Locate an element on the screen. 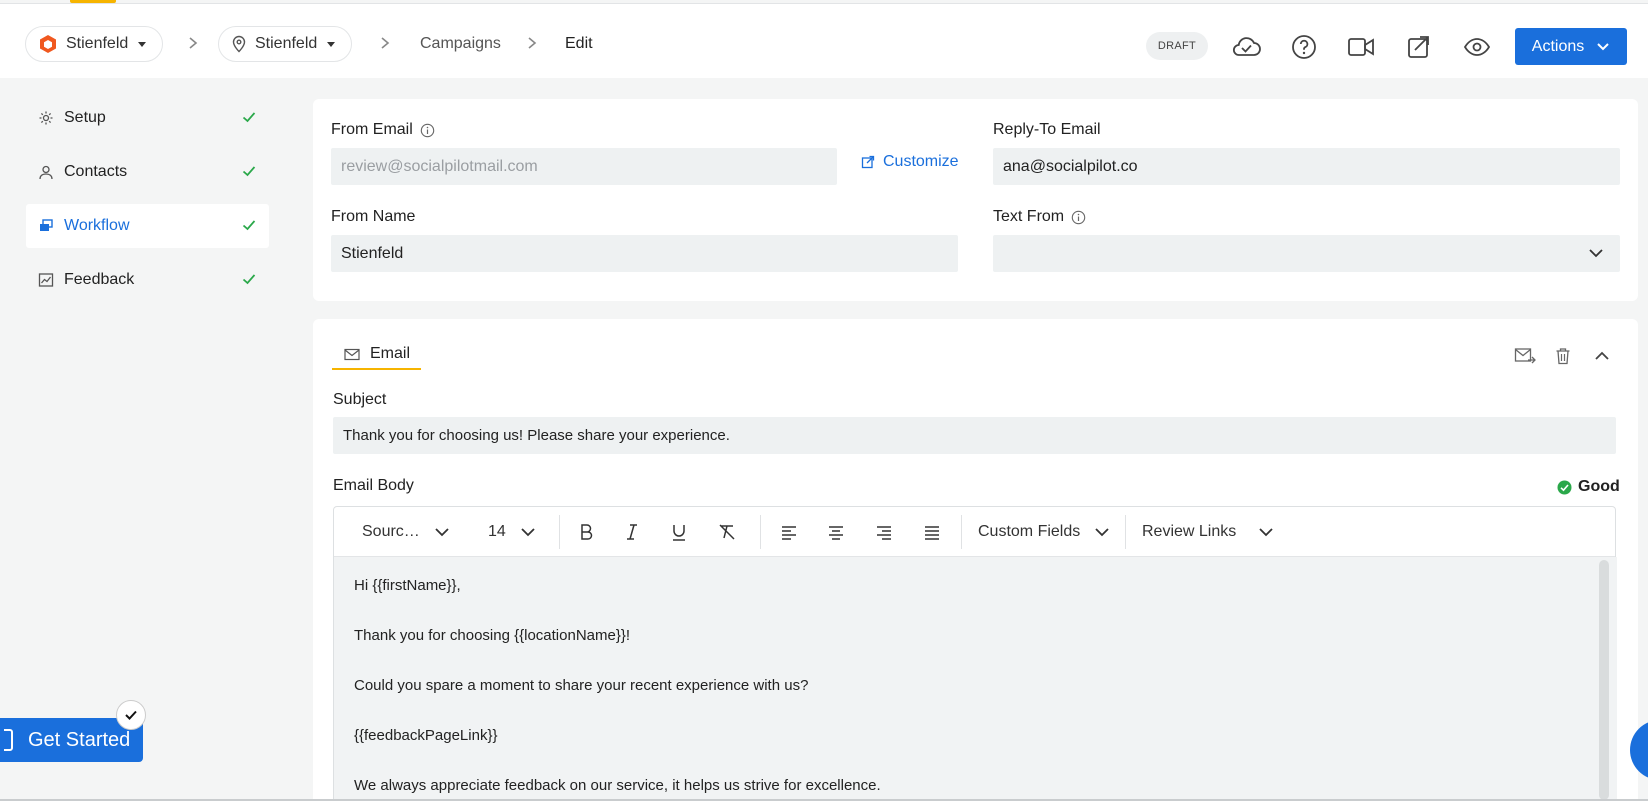  sidebar-item-label: Workflow is located at coordinates (97, 225).